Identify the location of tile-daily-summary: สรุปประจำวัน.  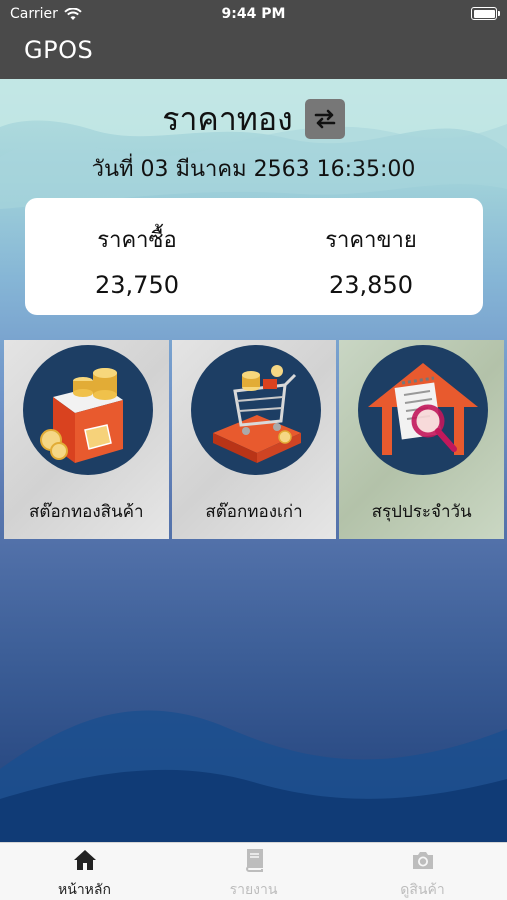
(422, 439).